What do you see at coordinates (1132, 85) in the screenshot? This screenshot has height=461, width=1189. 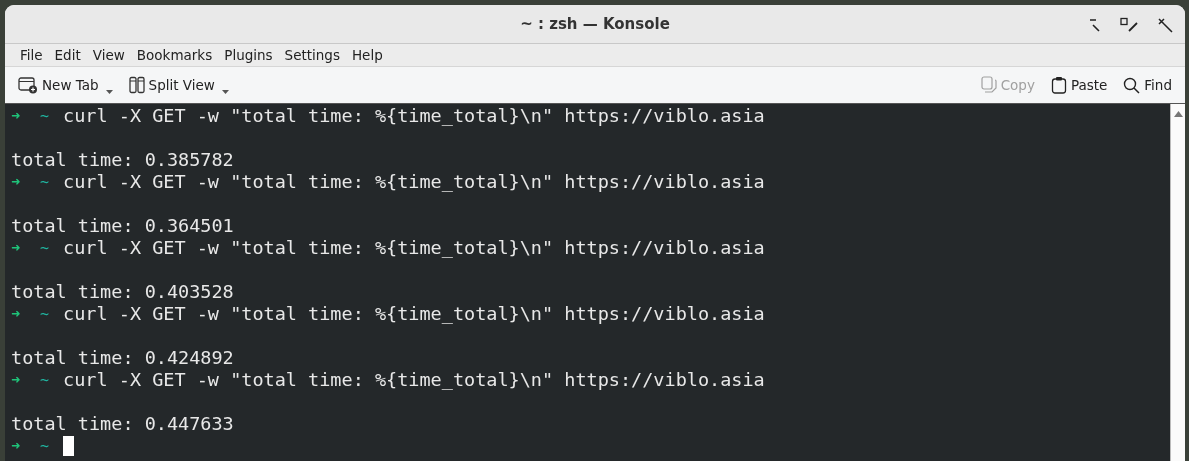 I see `search-icon` at bounding box center [1132, 85].